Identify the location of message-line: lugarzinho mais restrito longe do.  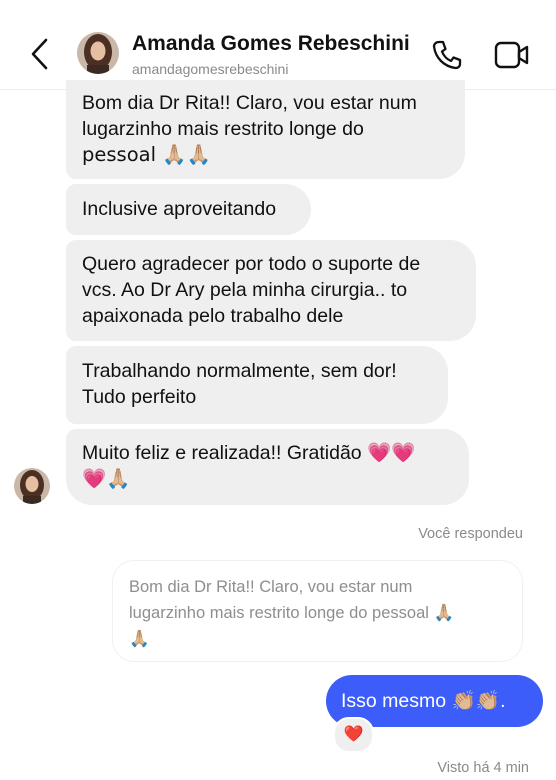
(223, 129).